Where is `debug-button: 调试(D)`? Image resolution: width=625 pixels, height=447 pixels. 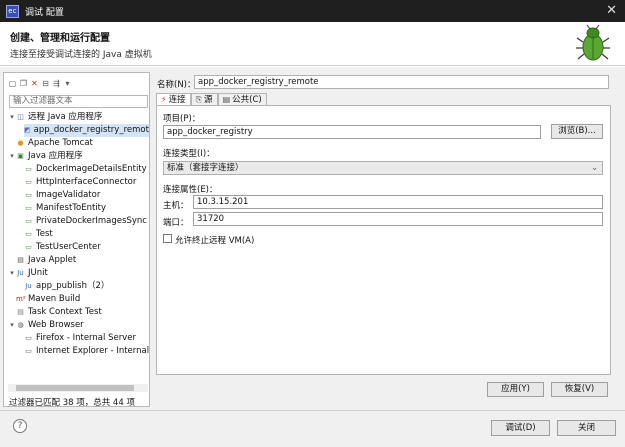 debug-button: 调试(D) is located at coordinates (520, 428).